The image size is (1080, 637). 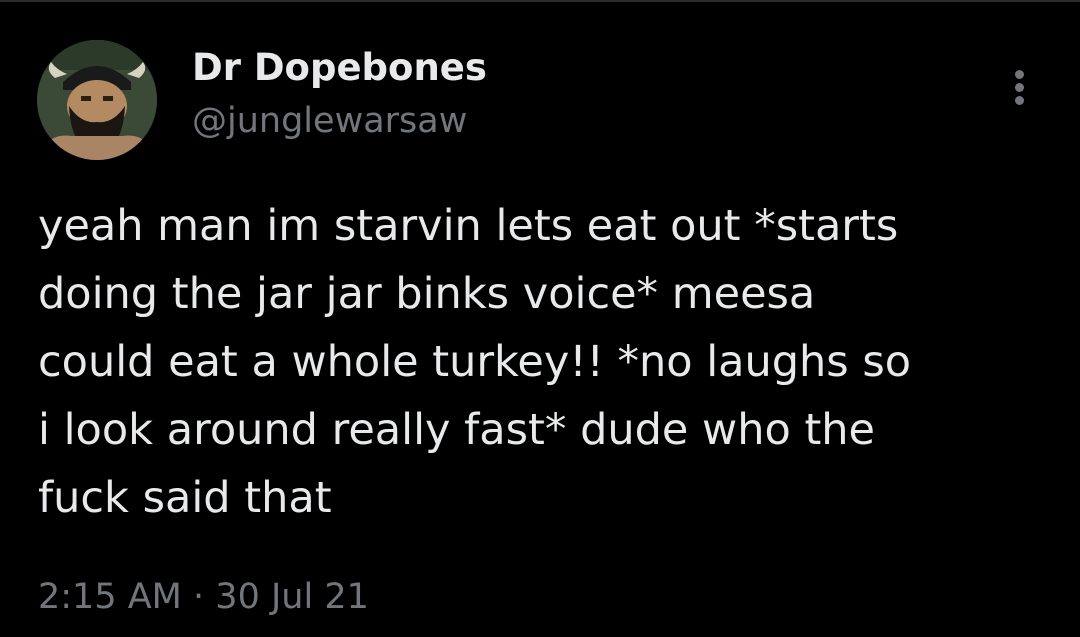 What do you see at coordinates (468, 226) in the screenshot?
I see `tweet-text-line: yeah man im starvin lets eat out *starts` at bounding box center [468, 226].